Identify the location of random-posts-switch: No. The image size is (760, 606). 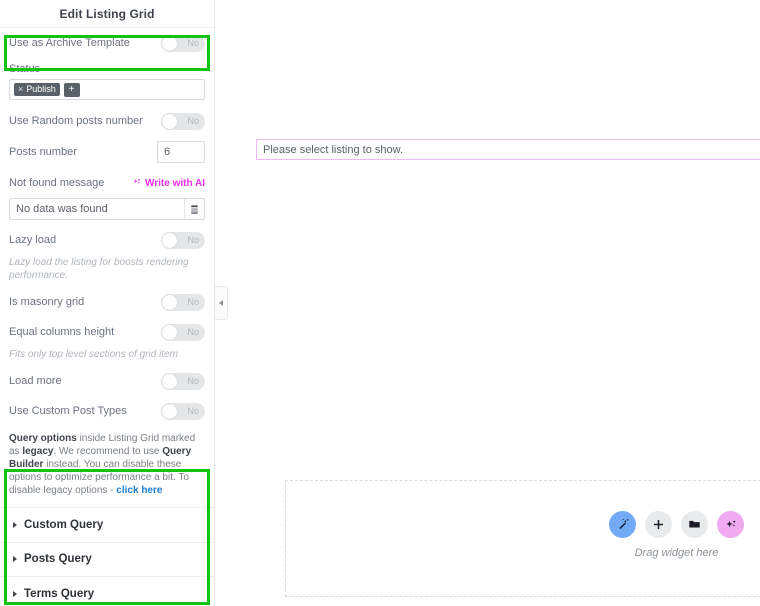
(183, 121).